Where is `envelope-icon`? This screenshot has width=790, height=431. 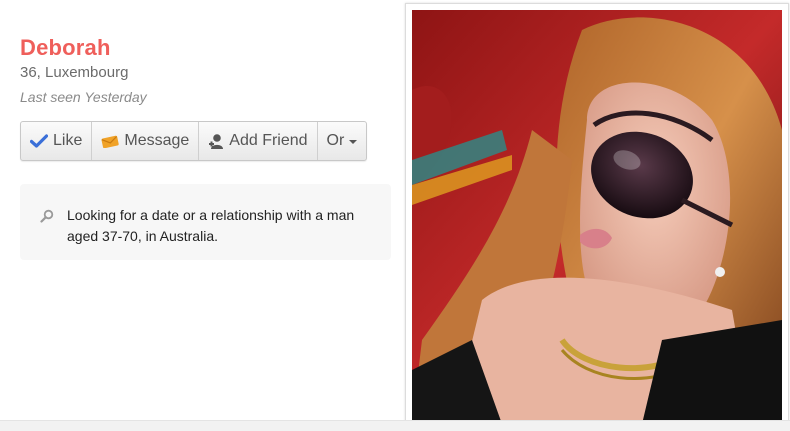
envelope-icon is located at coordinates (110, 141).